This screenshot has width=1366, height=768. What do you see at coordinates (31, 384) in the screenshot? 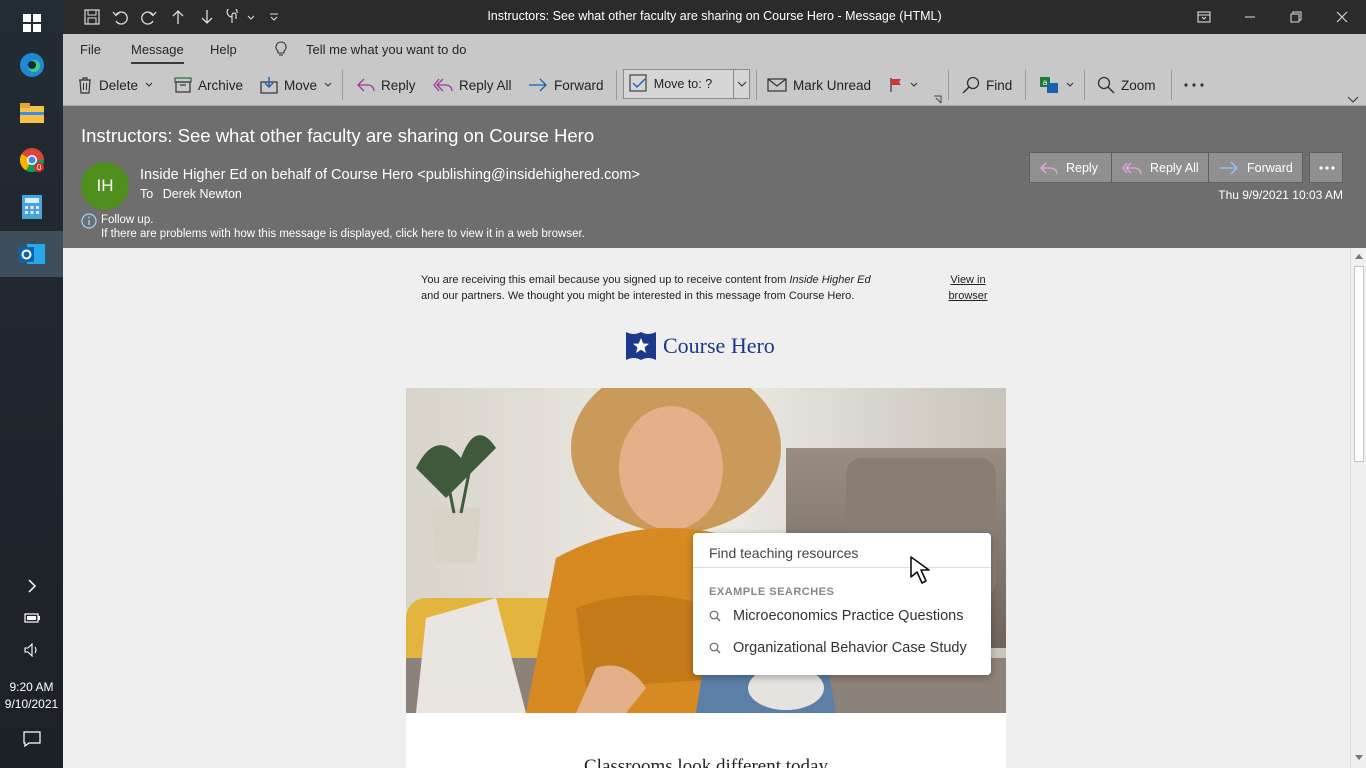
I see `windows-taskbar: 0 9:20 AM 9/10/2021` at bounding box center [31, 384].